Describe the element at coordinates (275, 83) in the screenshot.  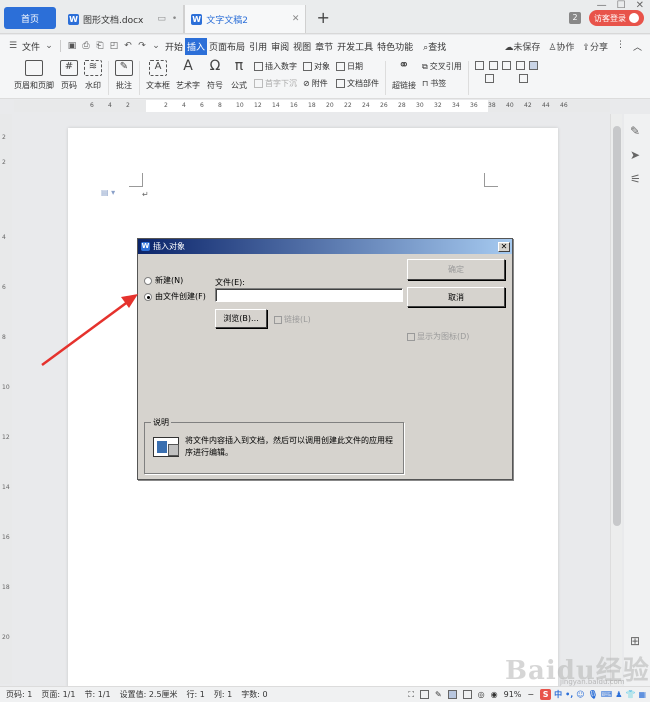
I see `drop-cap-button: 首字下沉` at that location.